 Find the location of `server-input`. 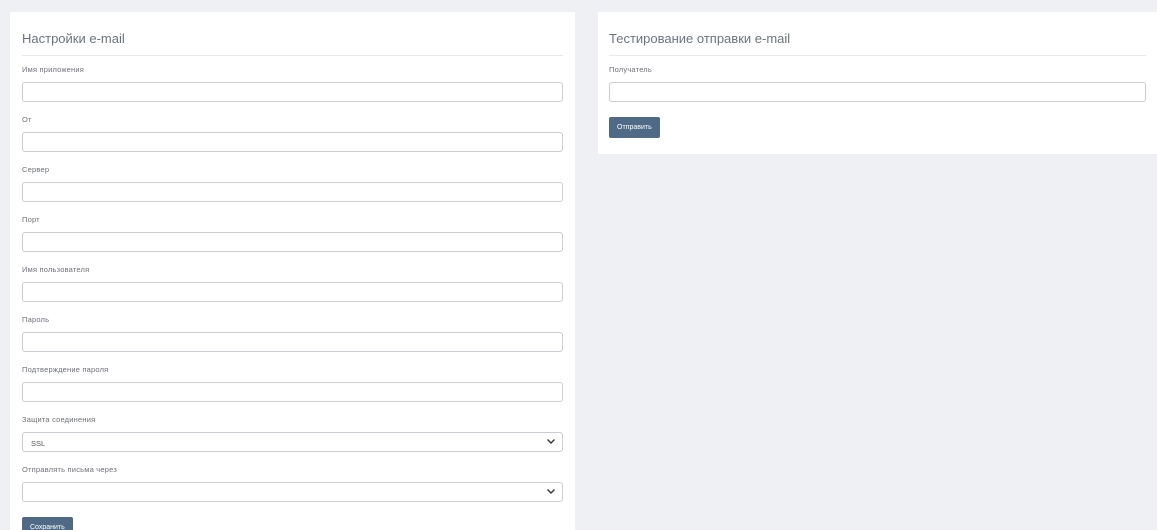

server-input is located at coordinates (292, 192).